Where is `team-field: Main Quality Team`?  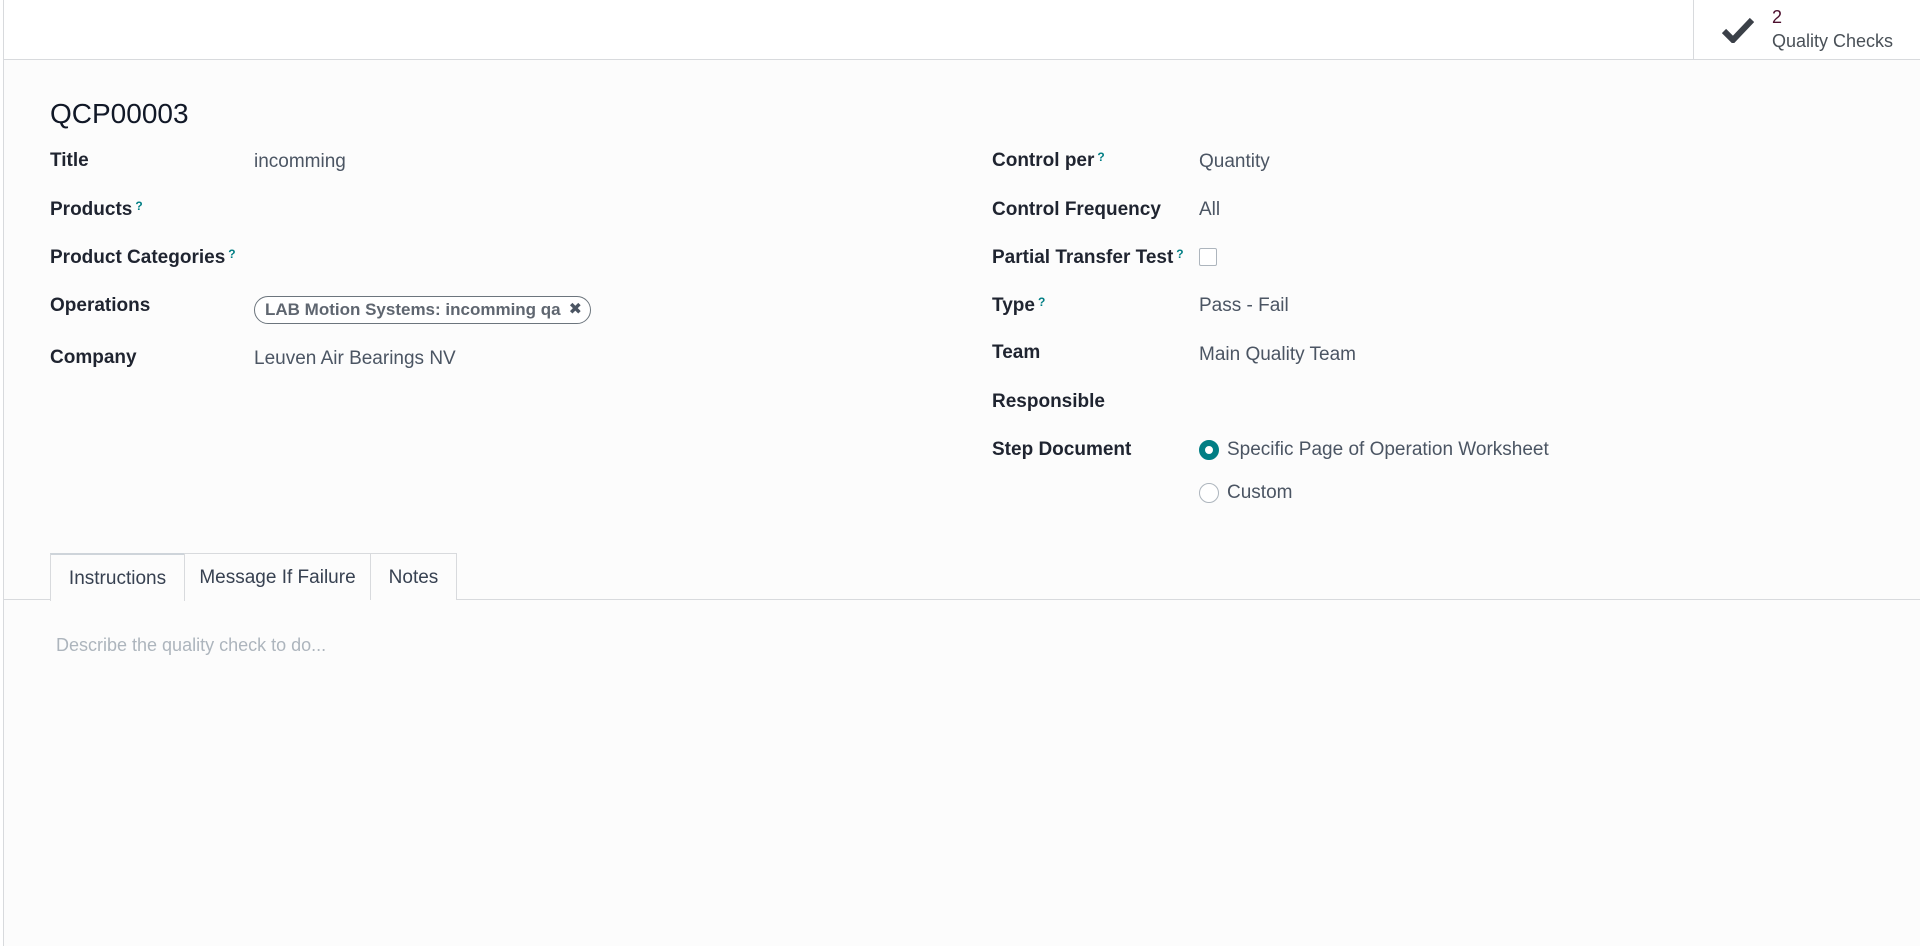
team-field: Main Quality Team is located at coordinates (1277, 355).